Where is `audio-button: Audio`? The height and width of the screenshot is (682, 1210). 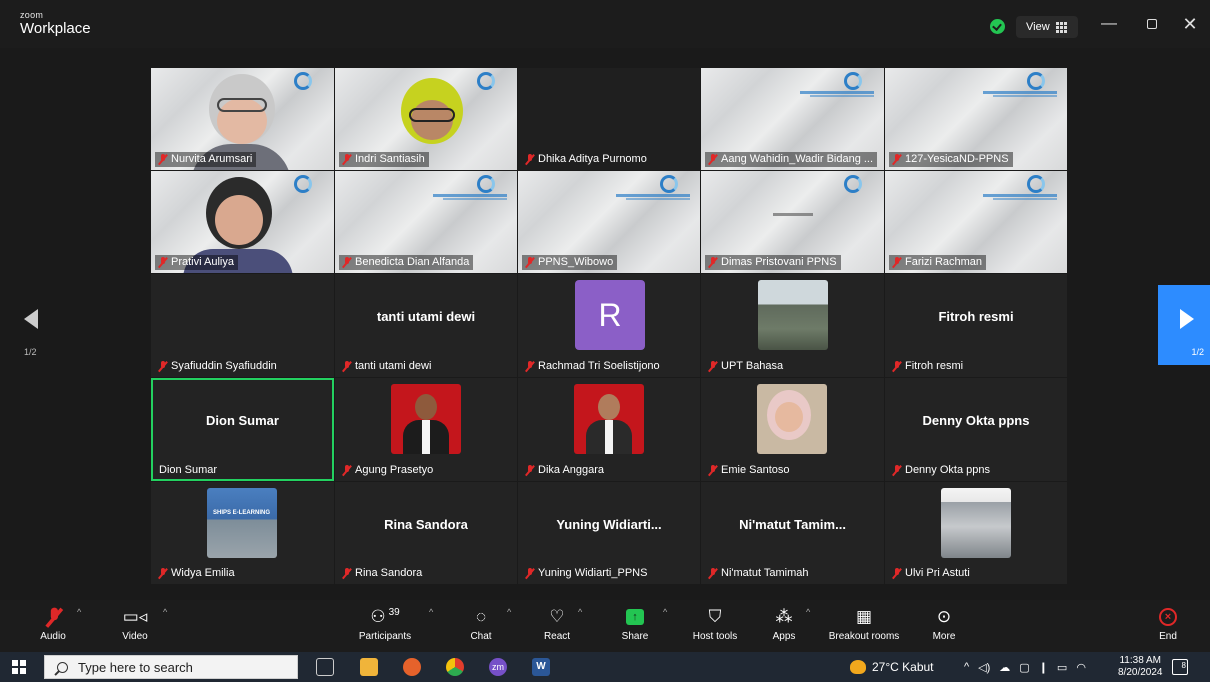 audio-button: Audio is located at coordinates (53, 627).